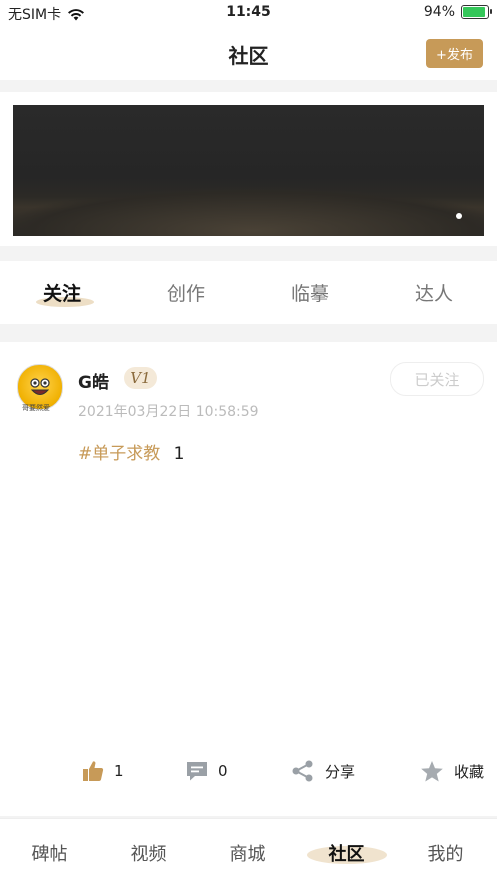 Image resolution: width=497 pixels, height=884 pixels. I want to click on banner-landscape-image, so click(248, 211).